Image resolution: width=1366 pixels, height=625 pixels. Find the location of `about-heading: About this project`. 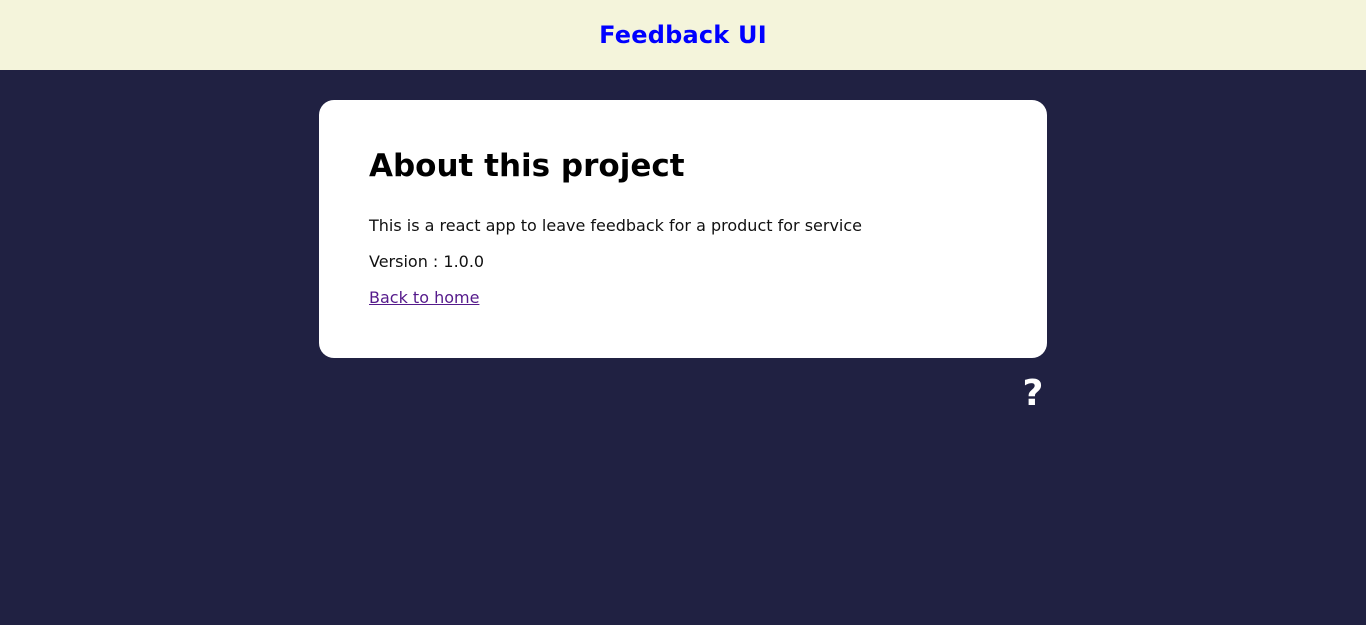

about-heading: About this project is located at coordinates (527, 166).